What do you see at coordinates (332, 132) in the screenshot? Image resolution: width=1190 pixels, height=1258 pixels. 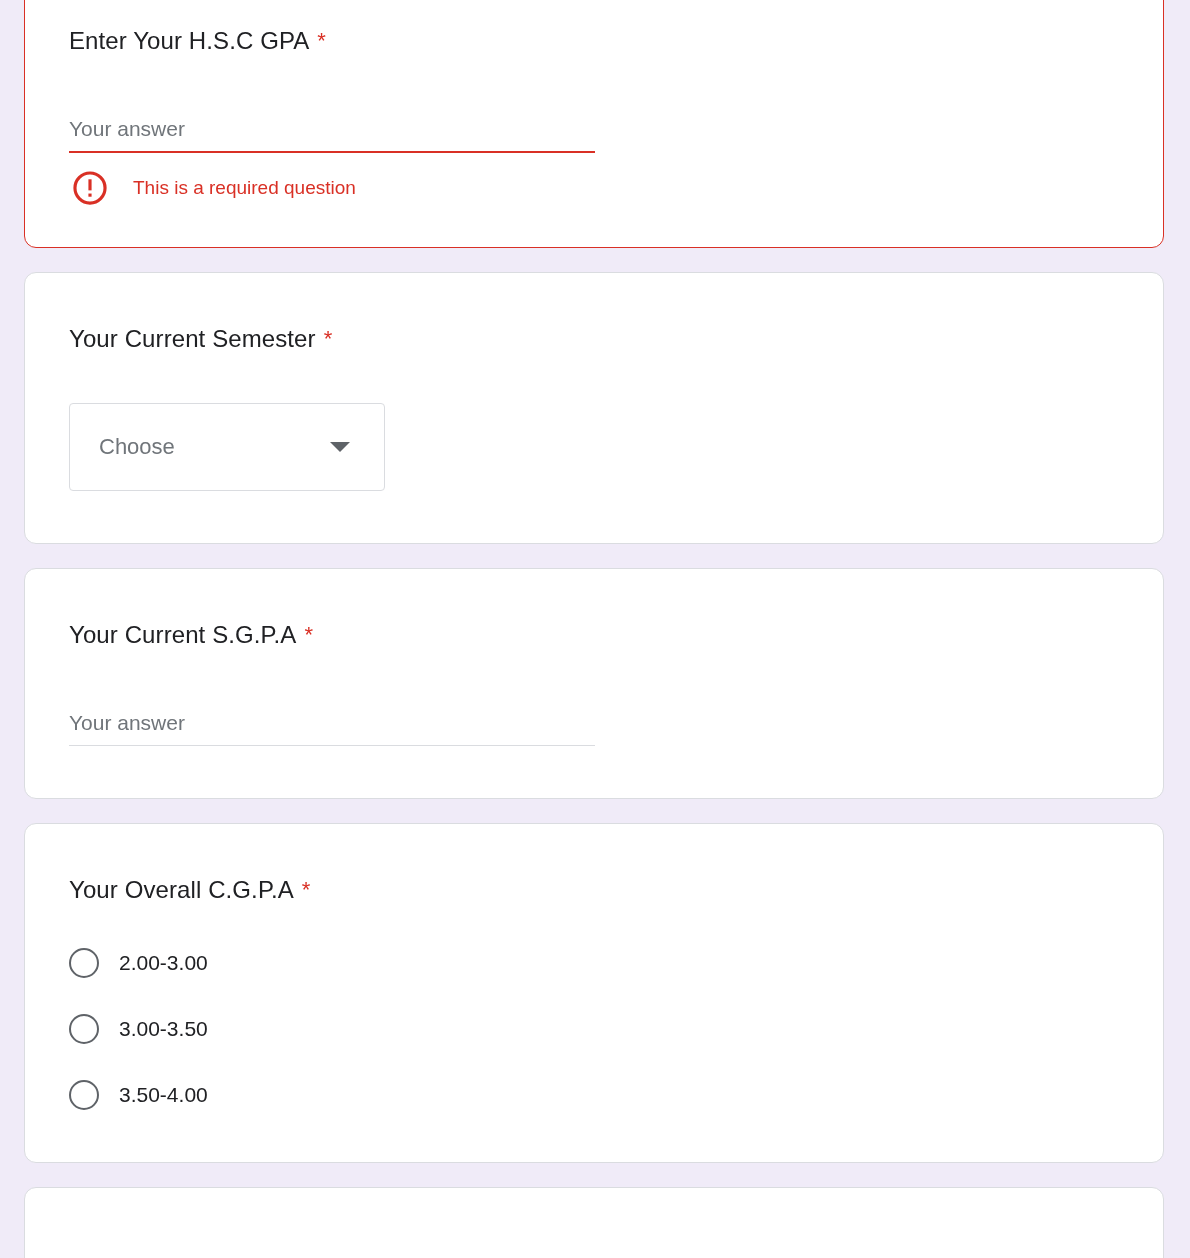 I see `answer-field: Your answer` at bounding box center [332, 132].